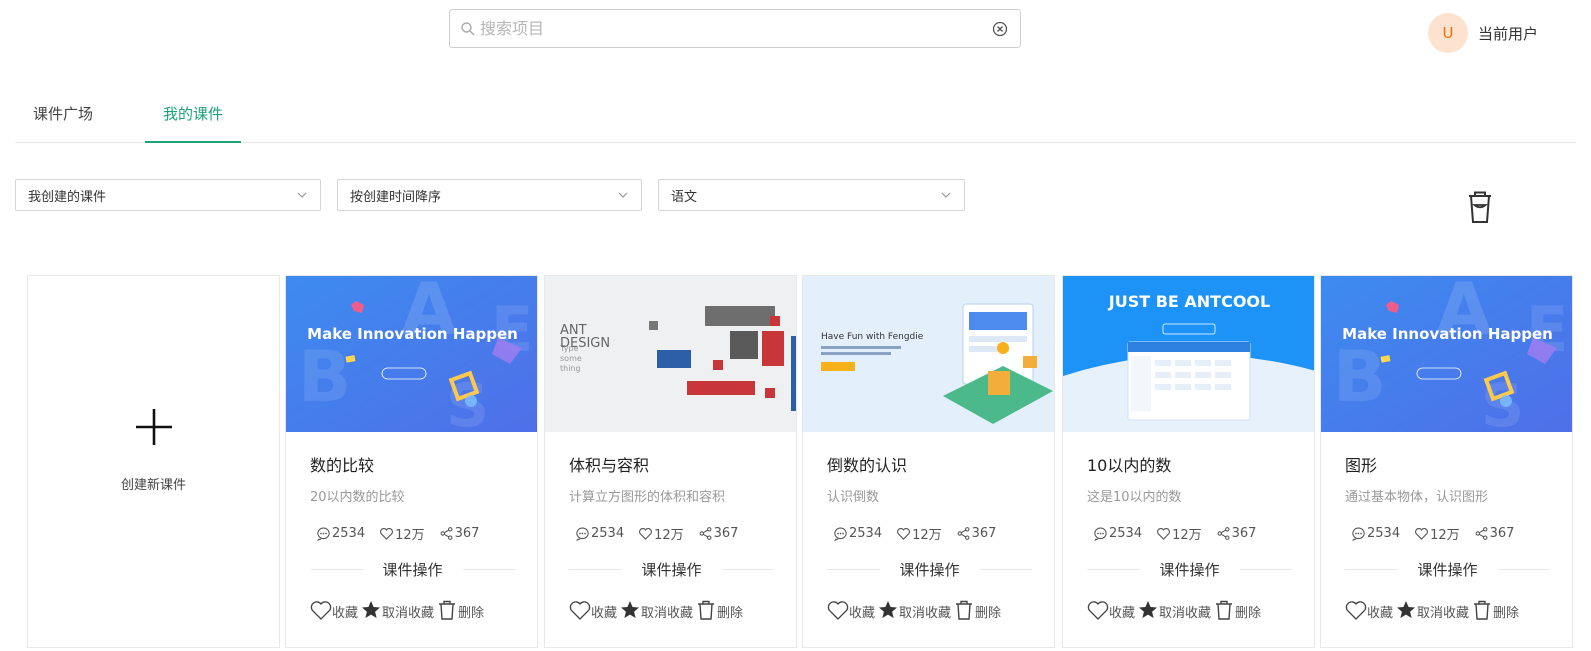 The image size is (1591, 651). I want to click on subject-select: 语文, so click(811, 195).